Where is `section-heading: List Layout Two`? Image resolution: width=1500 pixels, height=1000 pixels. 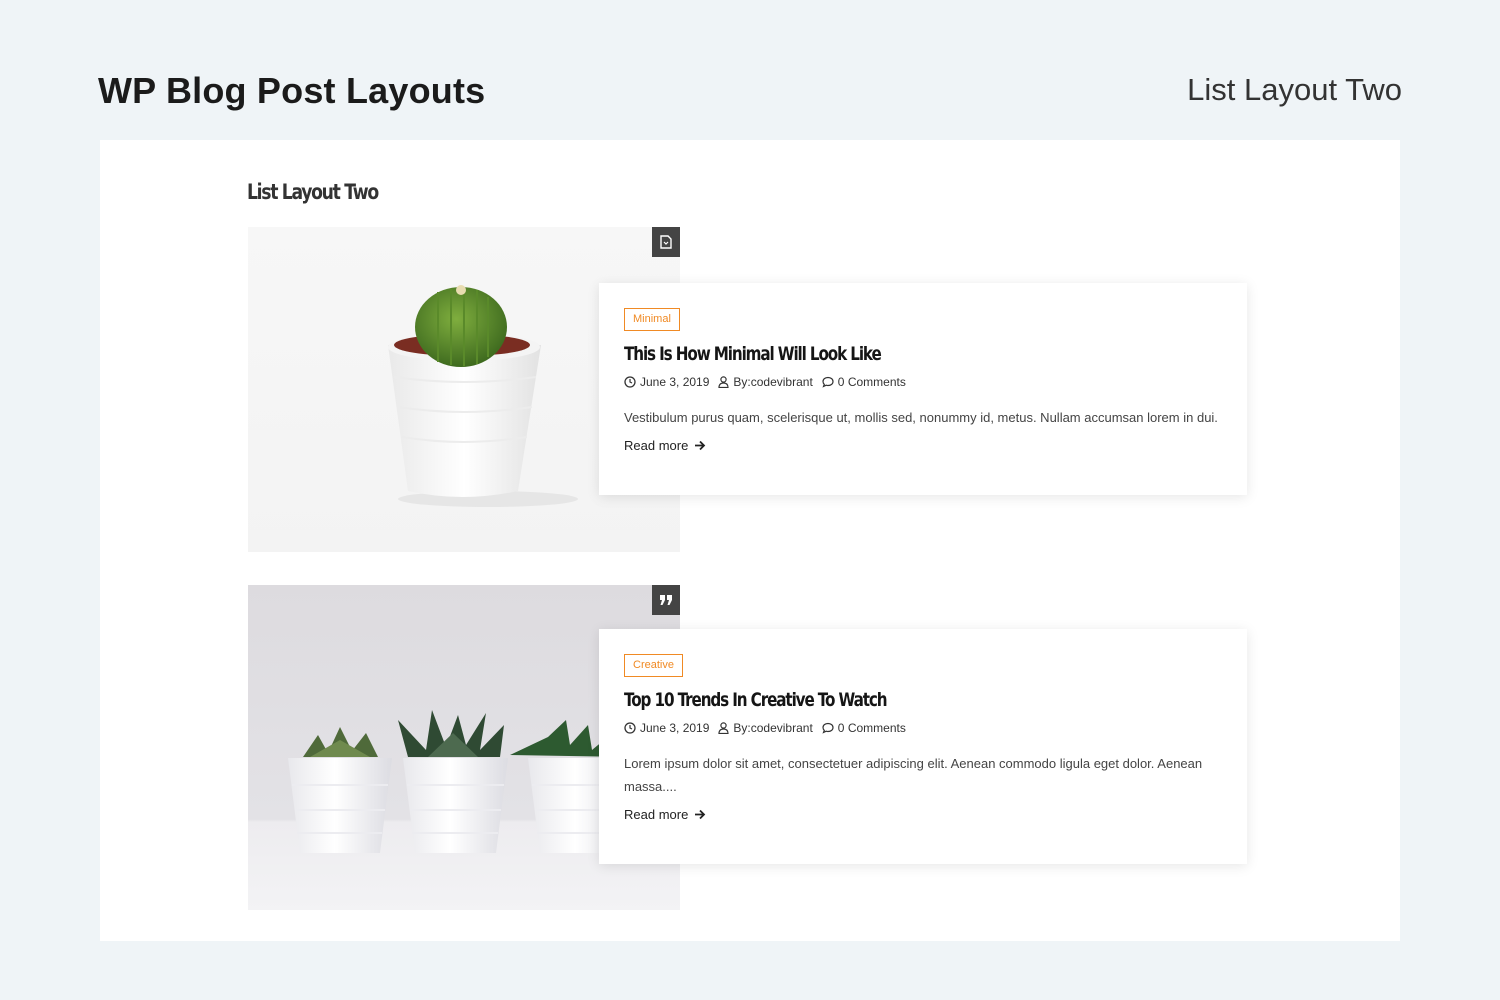 section-heading: List Layout Two is located at coordinates (313, 192).